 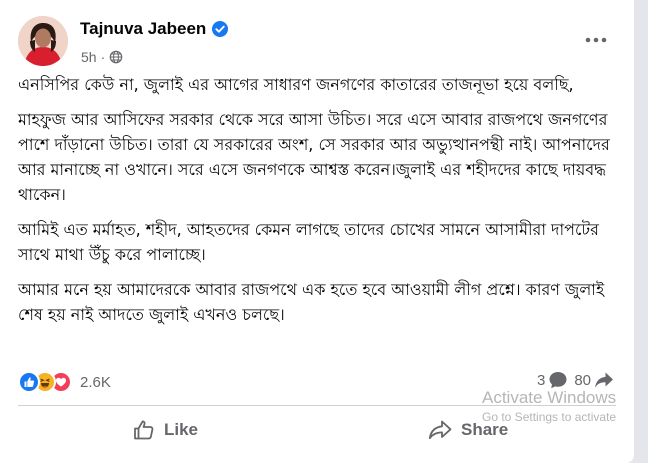 I want to click on actions-divider, so click(x=317, y=405).